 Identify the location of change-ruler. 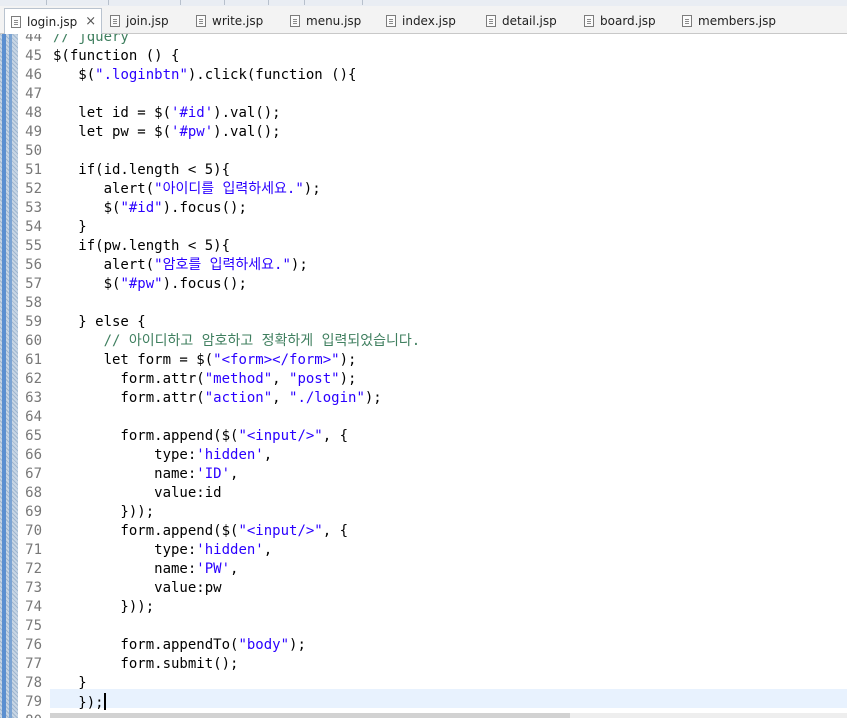
(9, 376).